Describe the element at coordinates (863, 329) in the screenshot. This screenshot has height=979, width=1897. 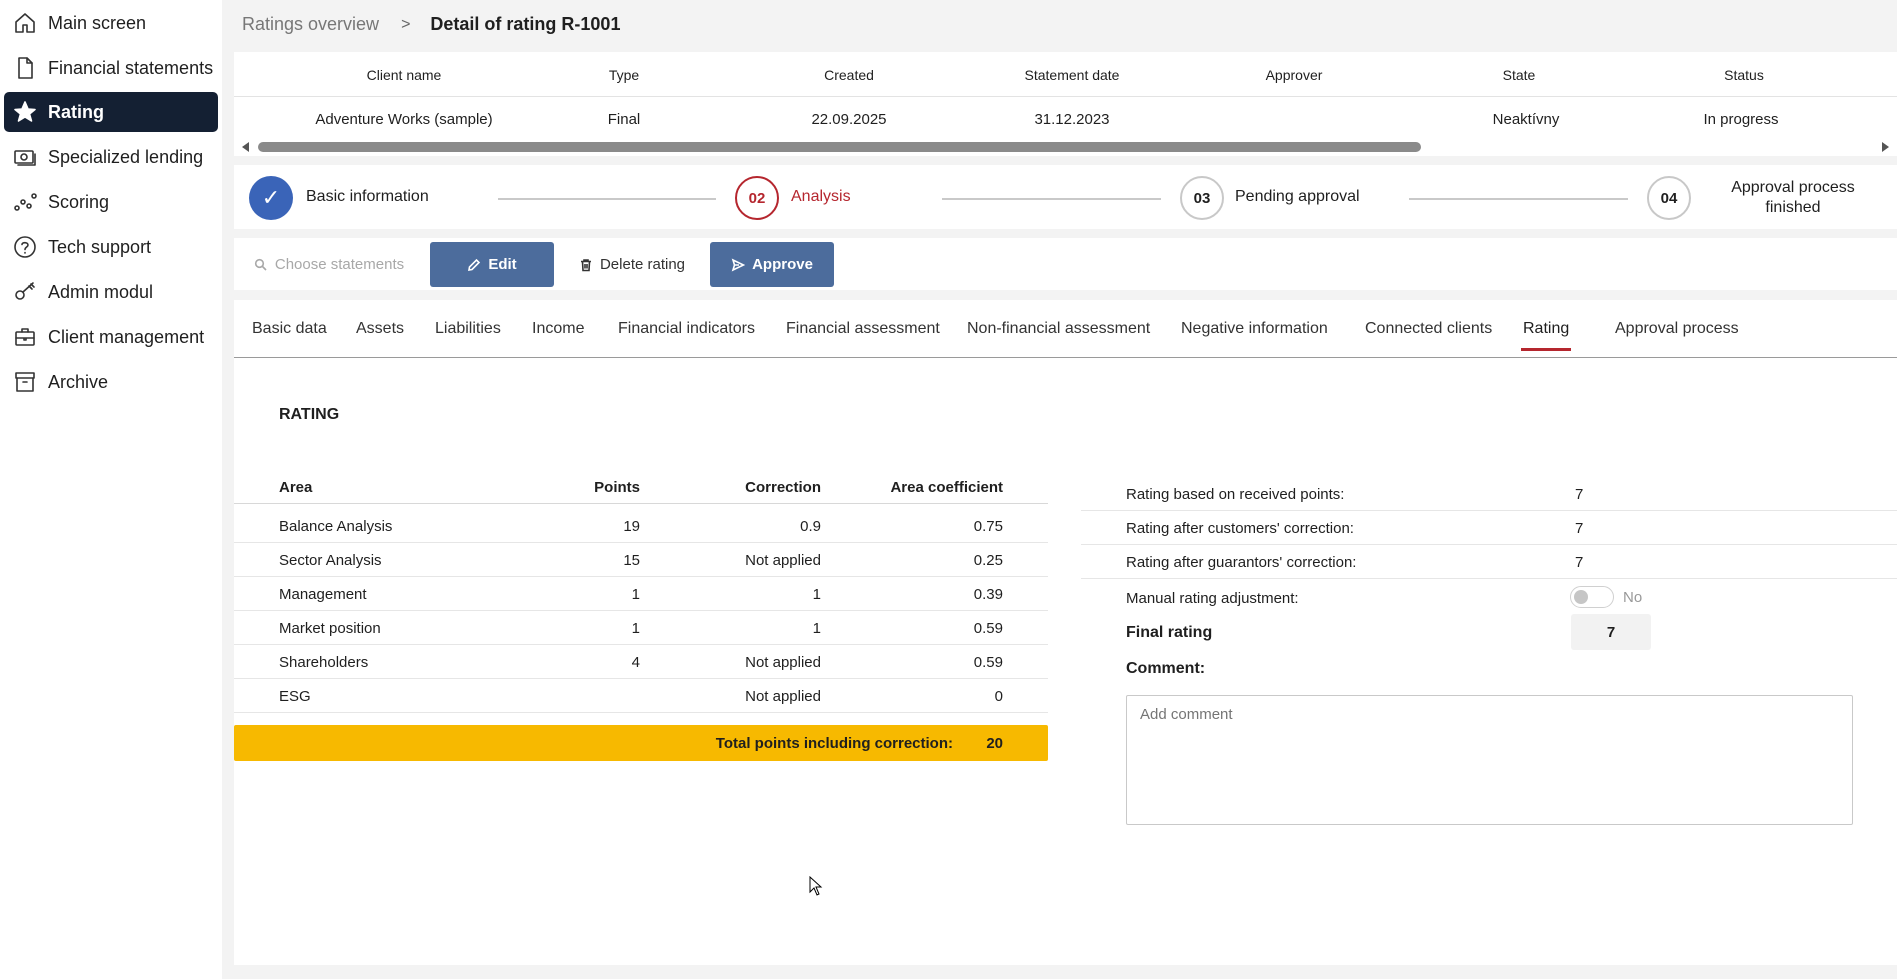
I see `tab-financial-assessment: Financial assessment` at that location.